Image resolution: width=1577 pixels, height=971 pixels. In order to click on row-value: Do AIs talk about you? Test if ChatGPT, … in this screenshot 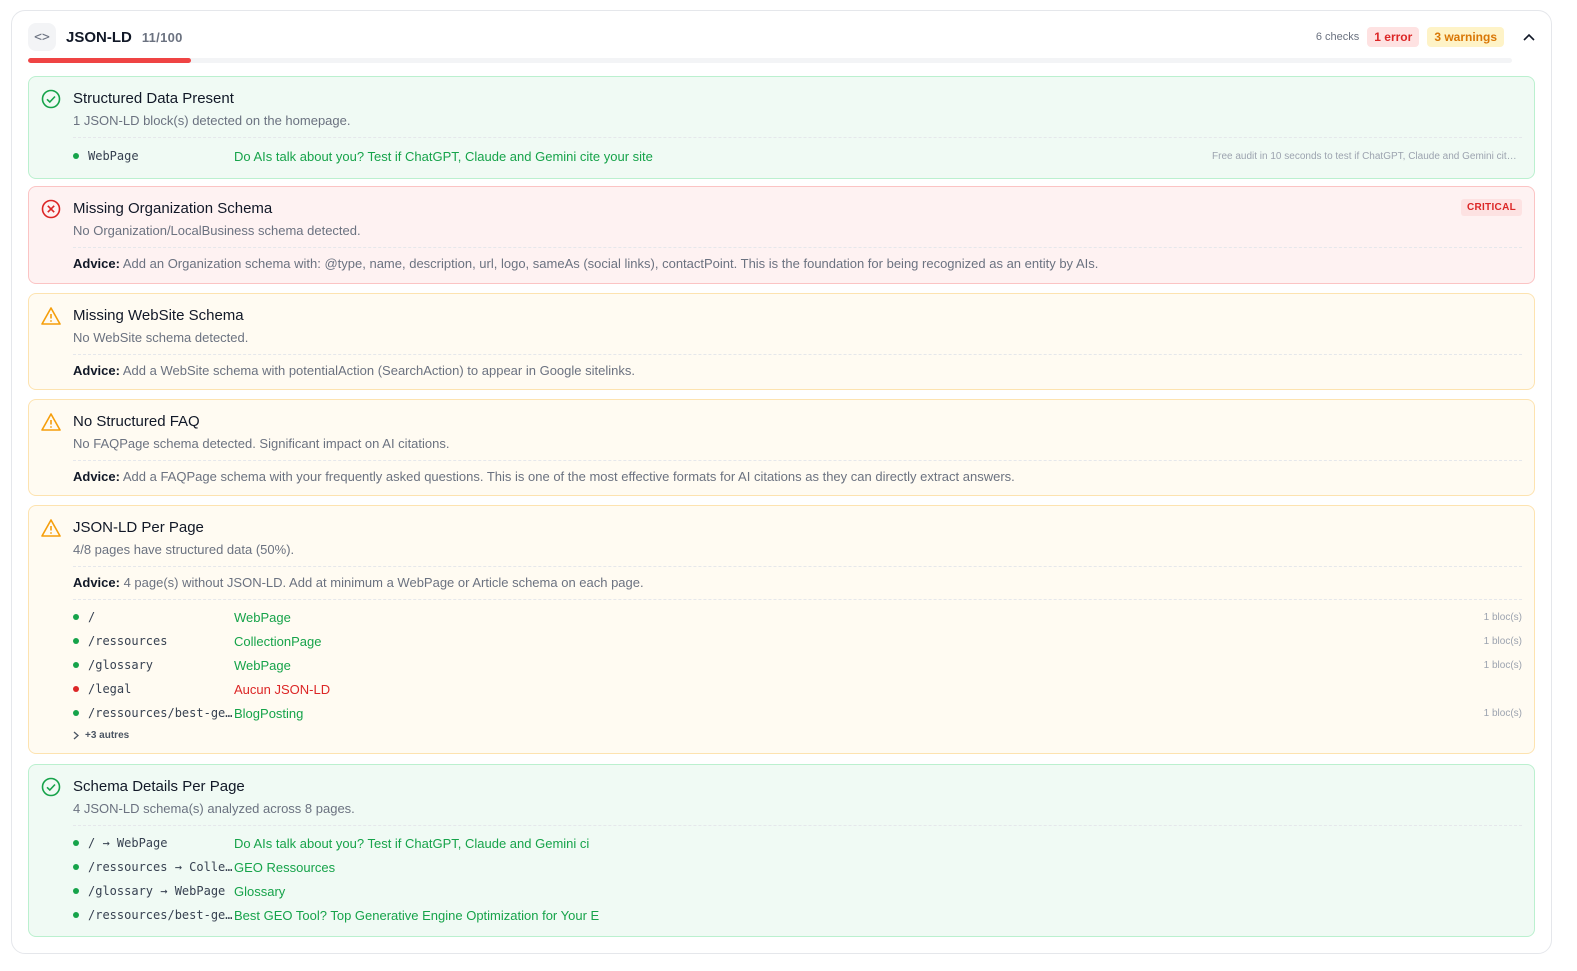, I will do `click(443, 156)`.